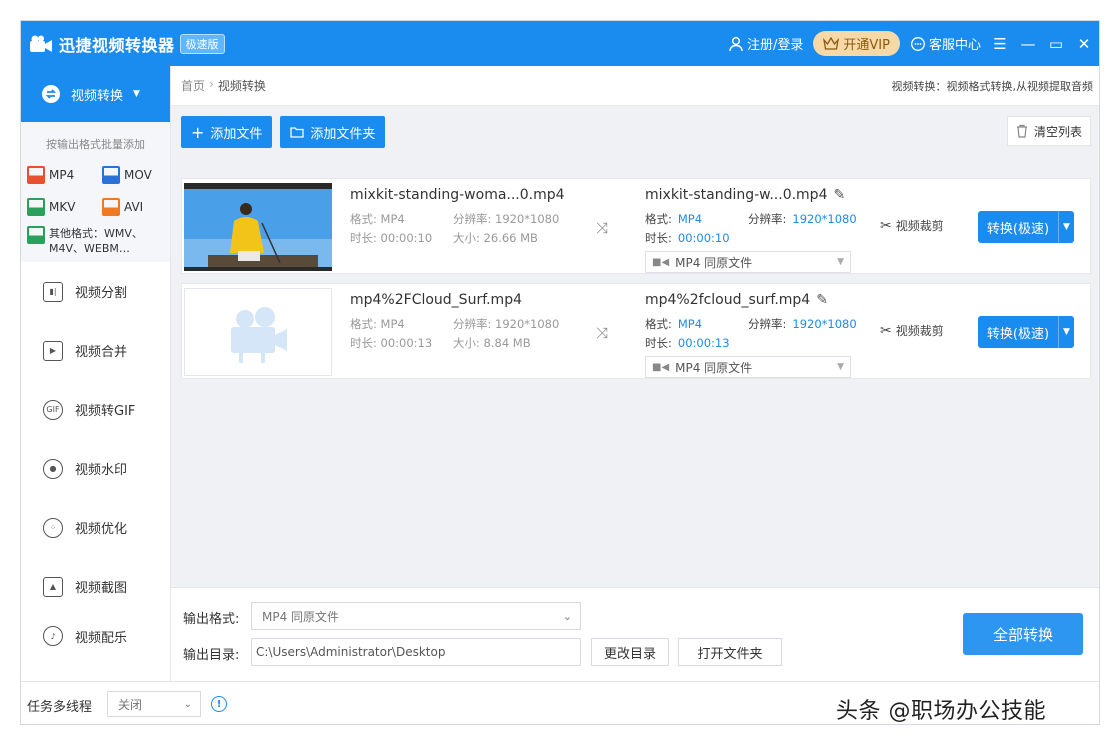 Image resolution: width=1119 pixels, height=745 pixels. I want to click on sidebar-item-screenshot: ▲ 视频截图, so click(95, 586).